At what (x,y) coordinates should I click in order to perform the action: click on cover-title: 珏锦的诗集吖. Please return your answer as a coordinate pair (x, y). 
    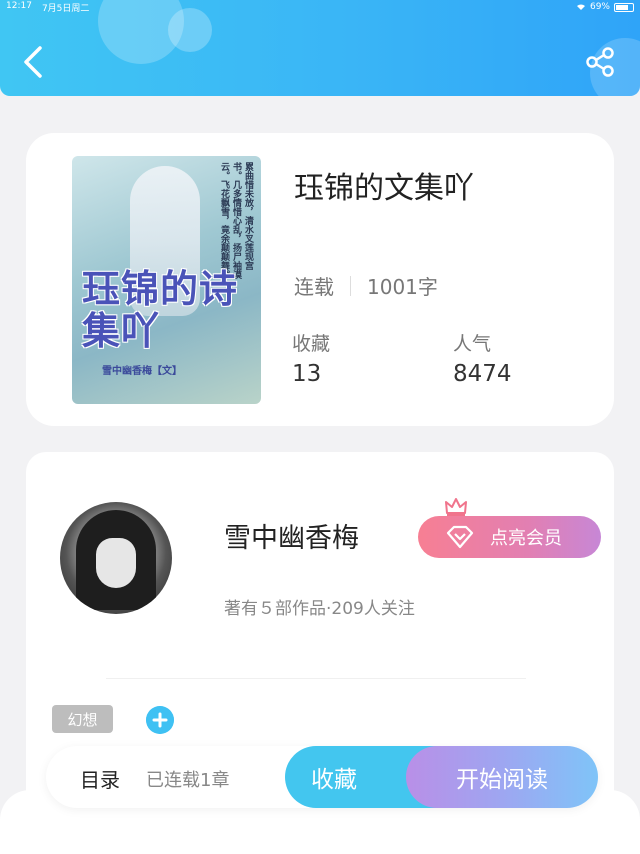
    Looking at the image, I should click on (160, 309).